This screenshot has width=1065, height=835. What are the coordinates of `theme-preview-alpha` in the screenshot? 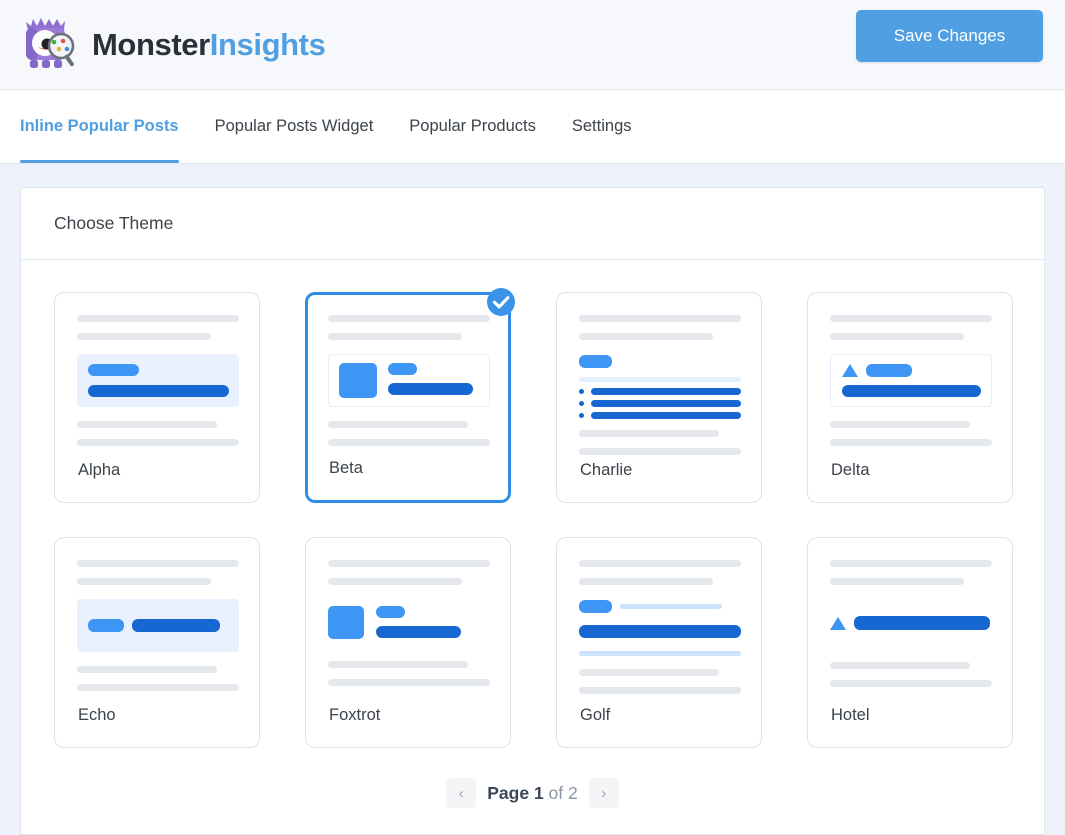 It's located at (158, 380).